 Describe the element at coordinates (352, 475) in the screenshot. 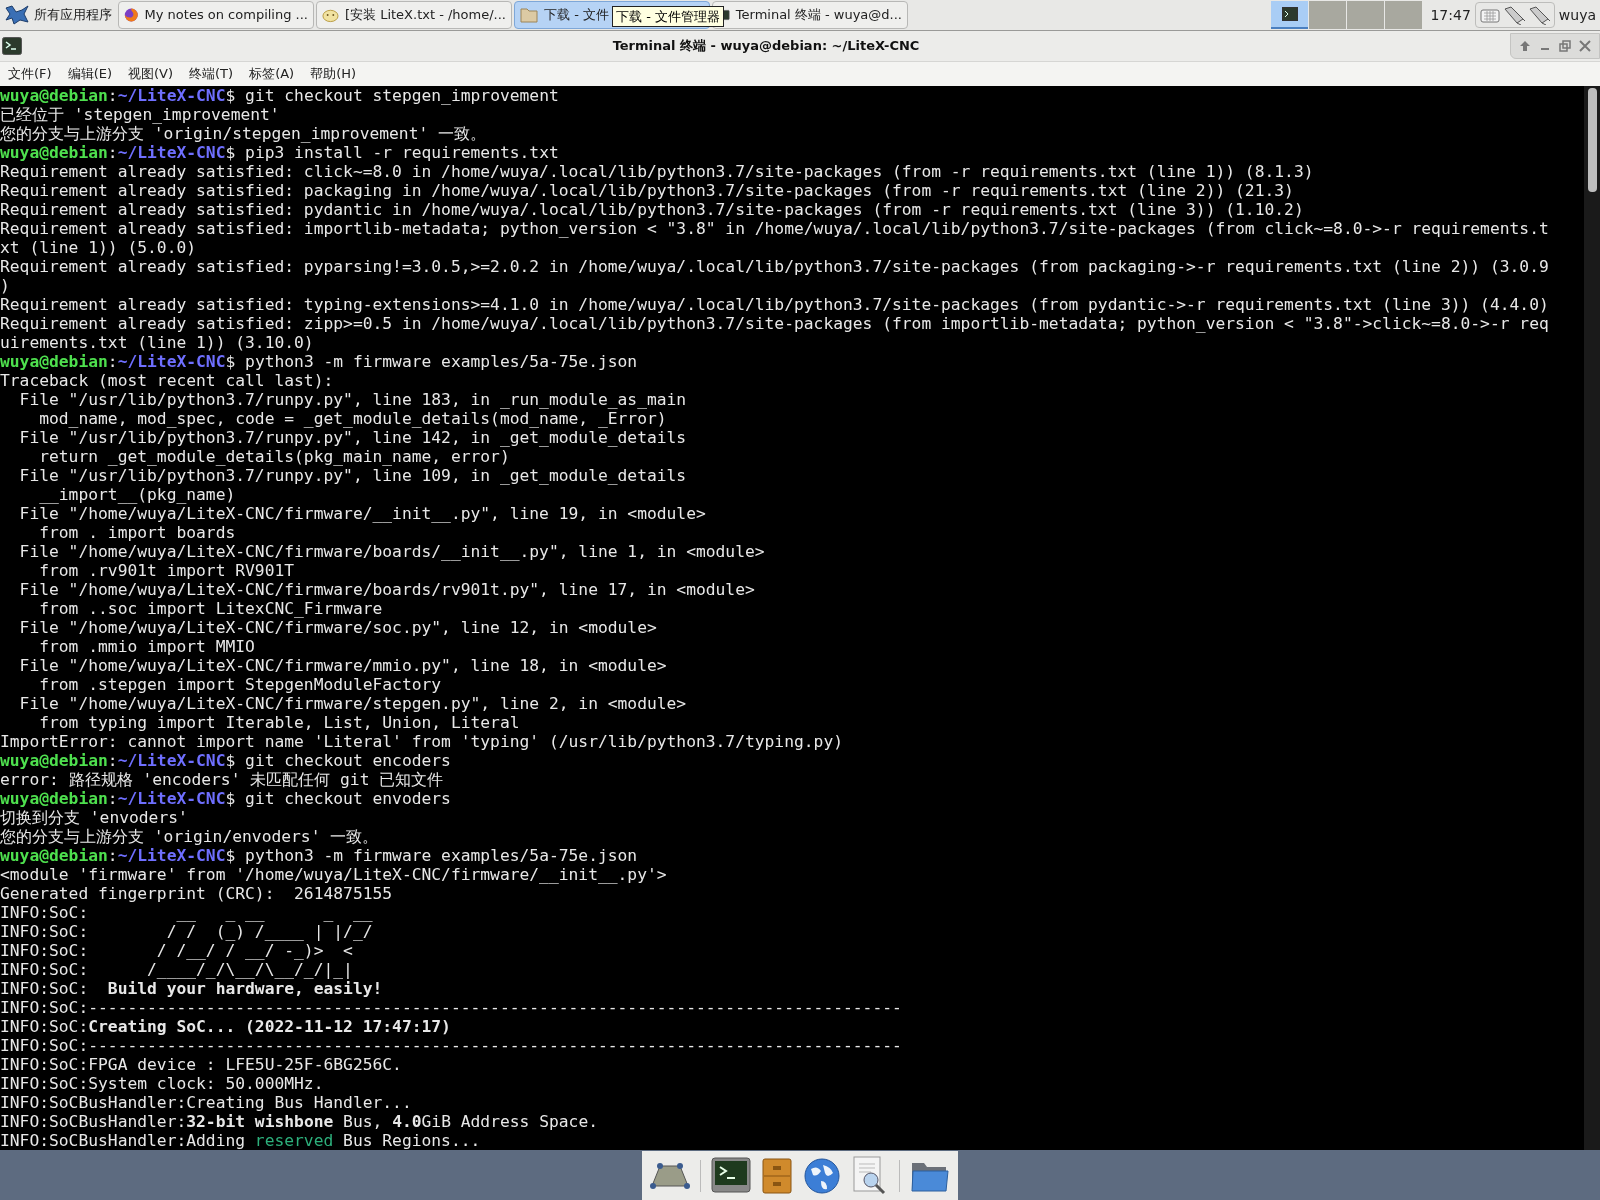

I see `terminal-line: File "/usr/lib/python3.7/runpy.py", line 109, in _get_module_details` at that location.